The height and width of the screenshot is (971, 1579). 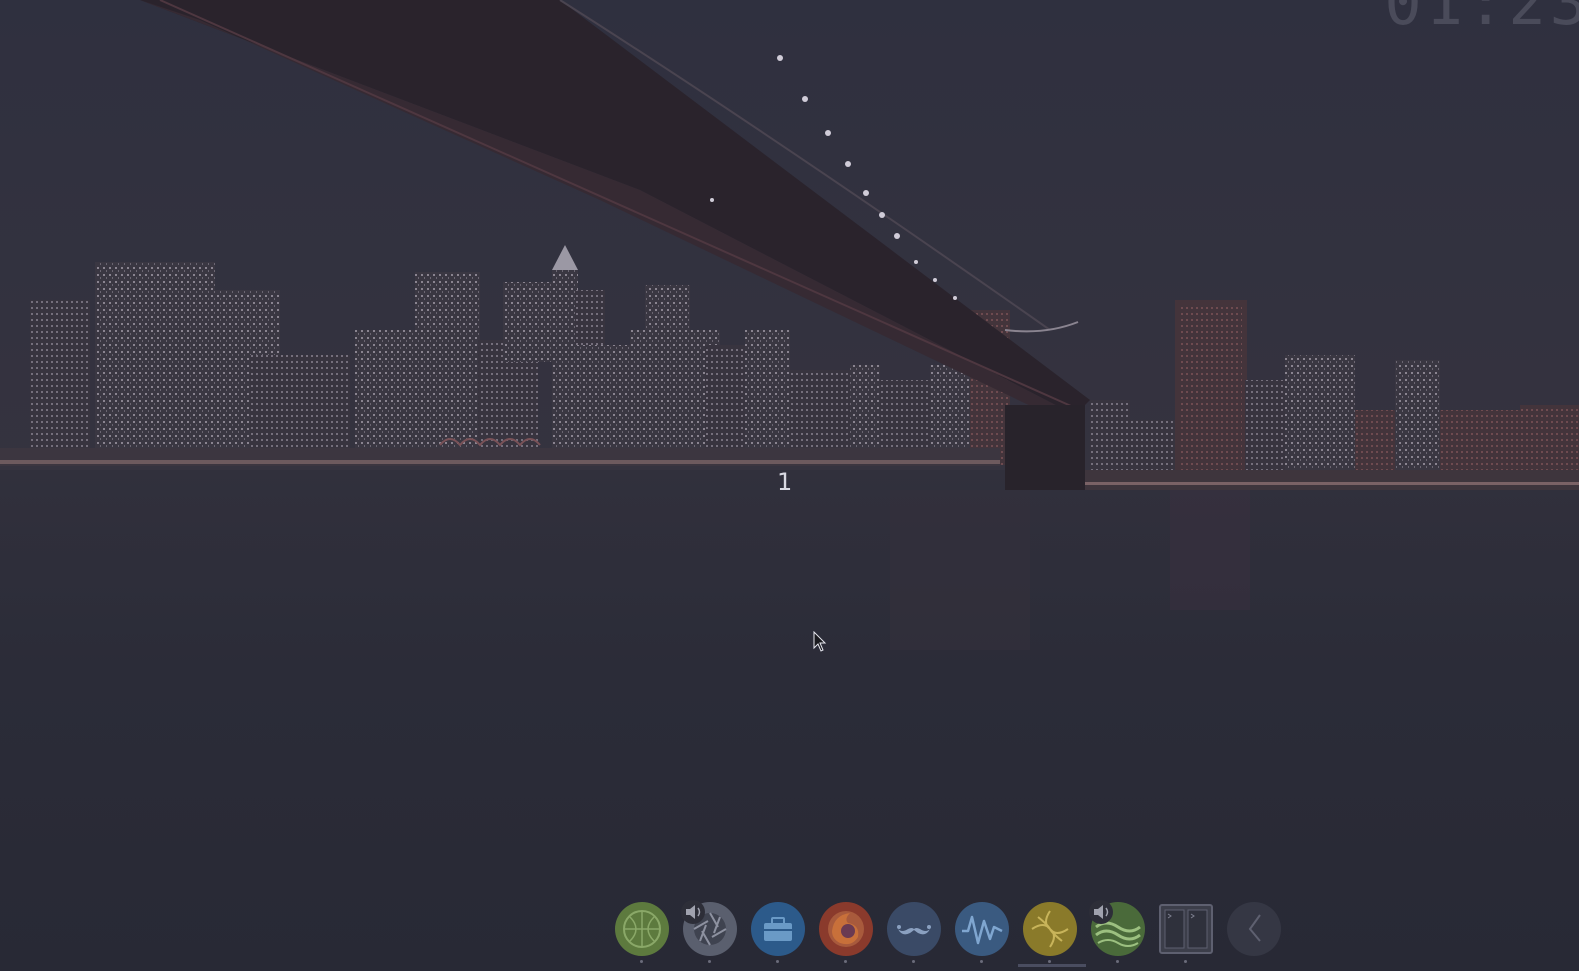 I want to click on workspace-number: 1, so click(x=785, y=482).